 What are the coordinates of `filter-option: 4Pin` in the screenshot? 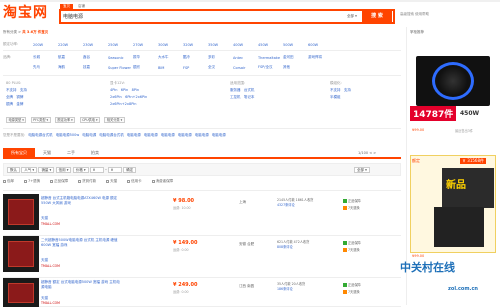 It's located at (113, 90).